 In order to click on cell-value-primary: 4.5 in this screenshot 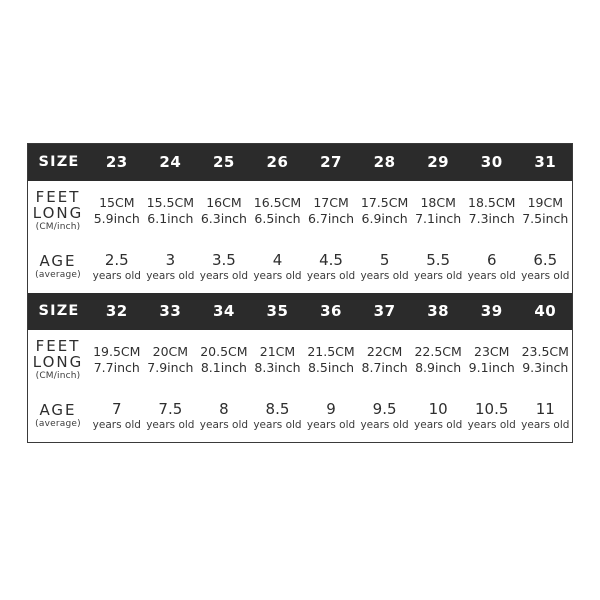, I will do `click(331, 260)`.